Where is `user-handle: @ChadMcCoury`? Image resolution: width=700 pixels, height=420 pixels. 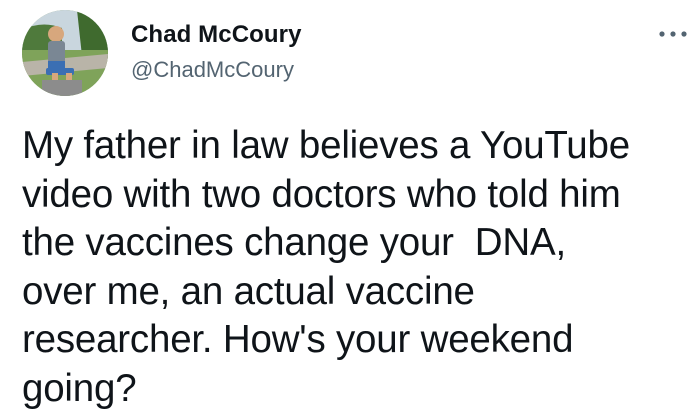
user-handle: @ChadMcCoury is located at coordinates (212, 70).